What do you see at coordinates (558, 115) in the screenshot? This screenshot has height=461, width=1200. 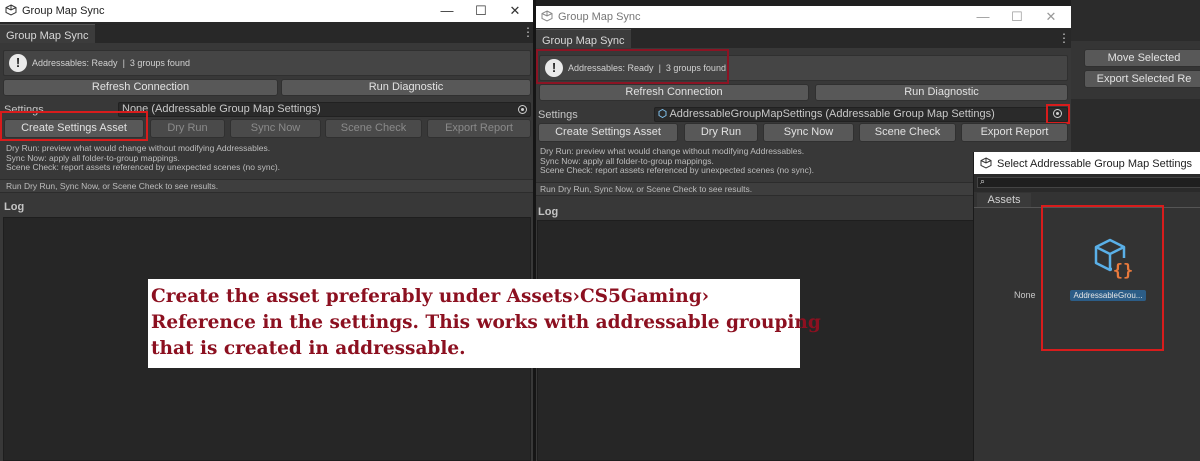 I see `settings-label: Settings` at bounding box center [558, 115].